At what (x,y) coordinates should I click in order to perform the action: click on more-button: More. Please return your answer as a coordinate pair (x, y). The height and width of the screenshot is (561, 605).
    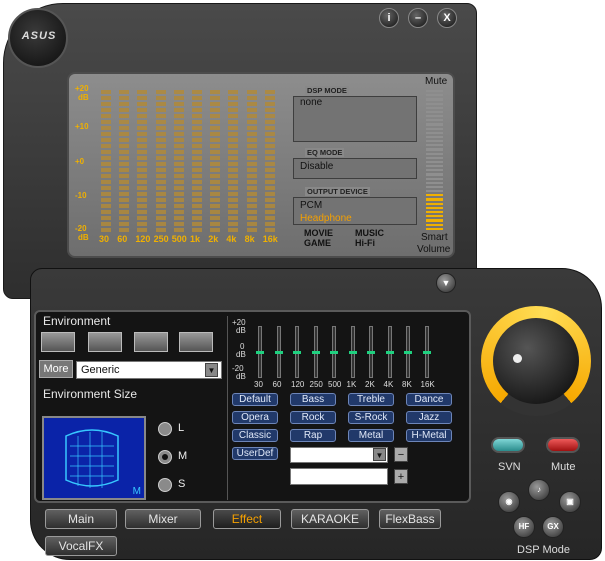
    Looking at the image, I should click on (56, 369).